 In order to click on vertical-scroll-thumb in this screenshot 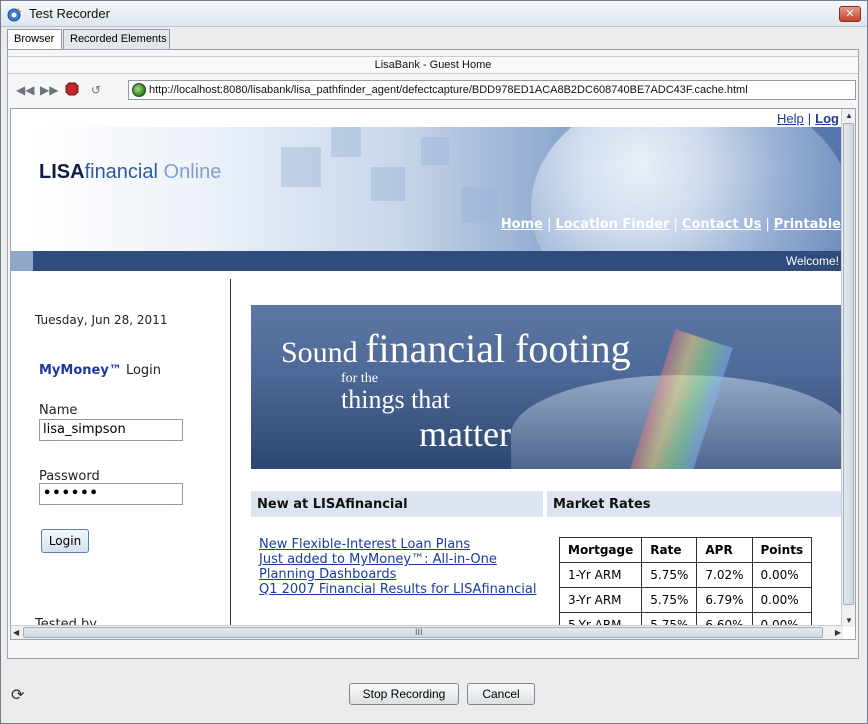, I will do `click(848, 364)`.